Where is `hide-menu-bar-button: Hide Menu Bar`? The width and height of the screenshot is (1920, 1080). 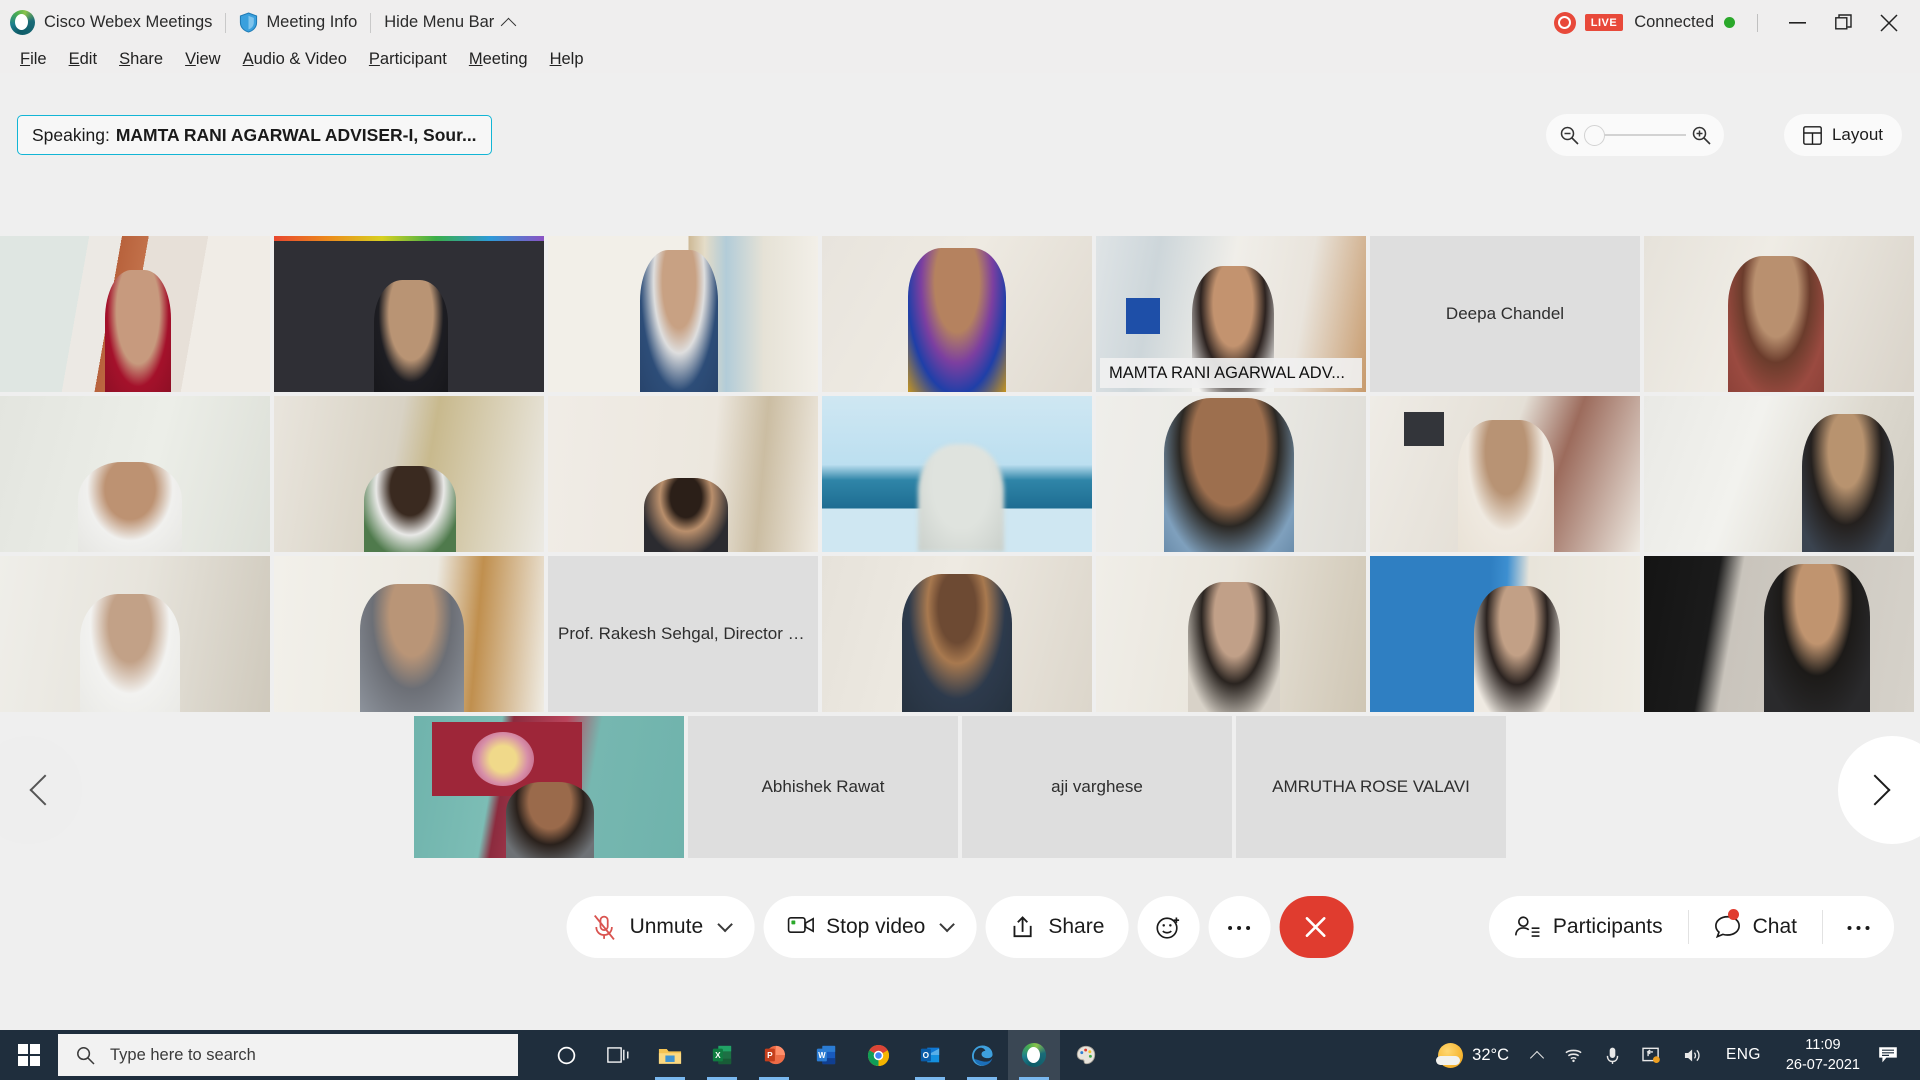 hide-menu-bar-button: Hide Menu Bar is located at coordinates (450, 23).